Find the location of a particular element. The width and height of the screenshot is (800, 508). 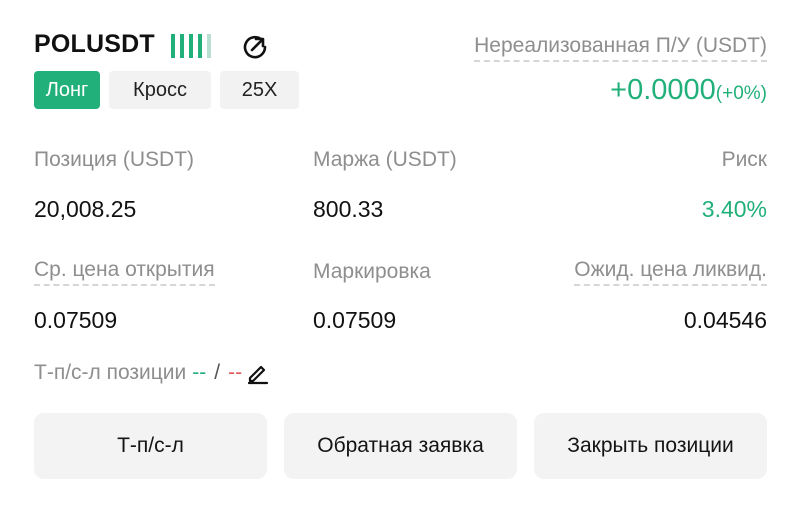

position-tpsl-row: Т-п/с-л позиции -- / -- is located at coordinates (152, 373).